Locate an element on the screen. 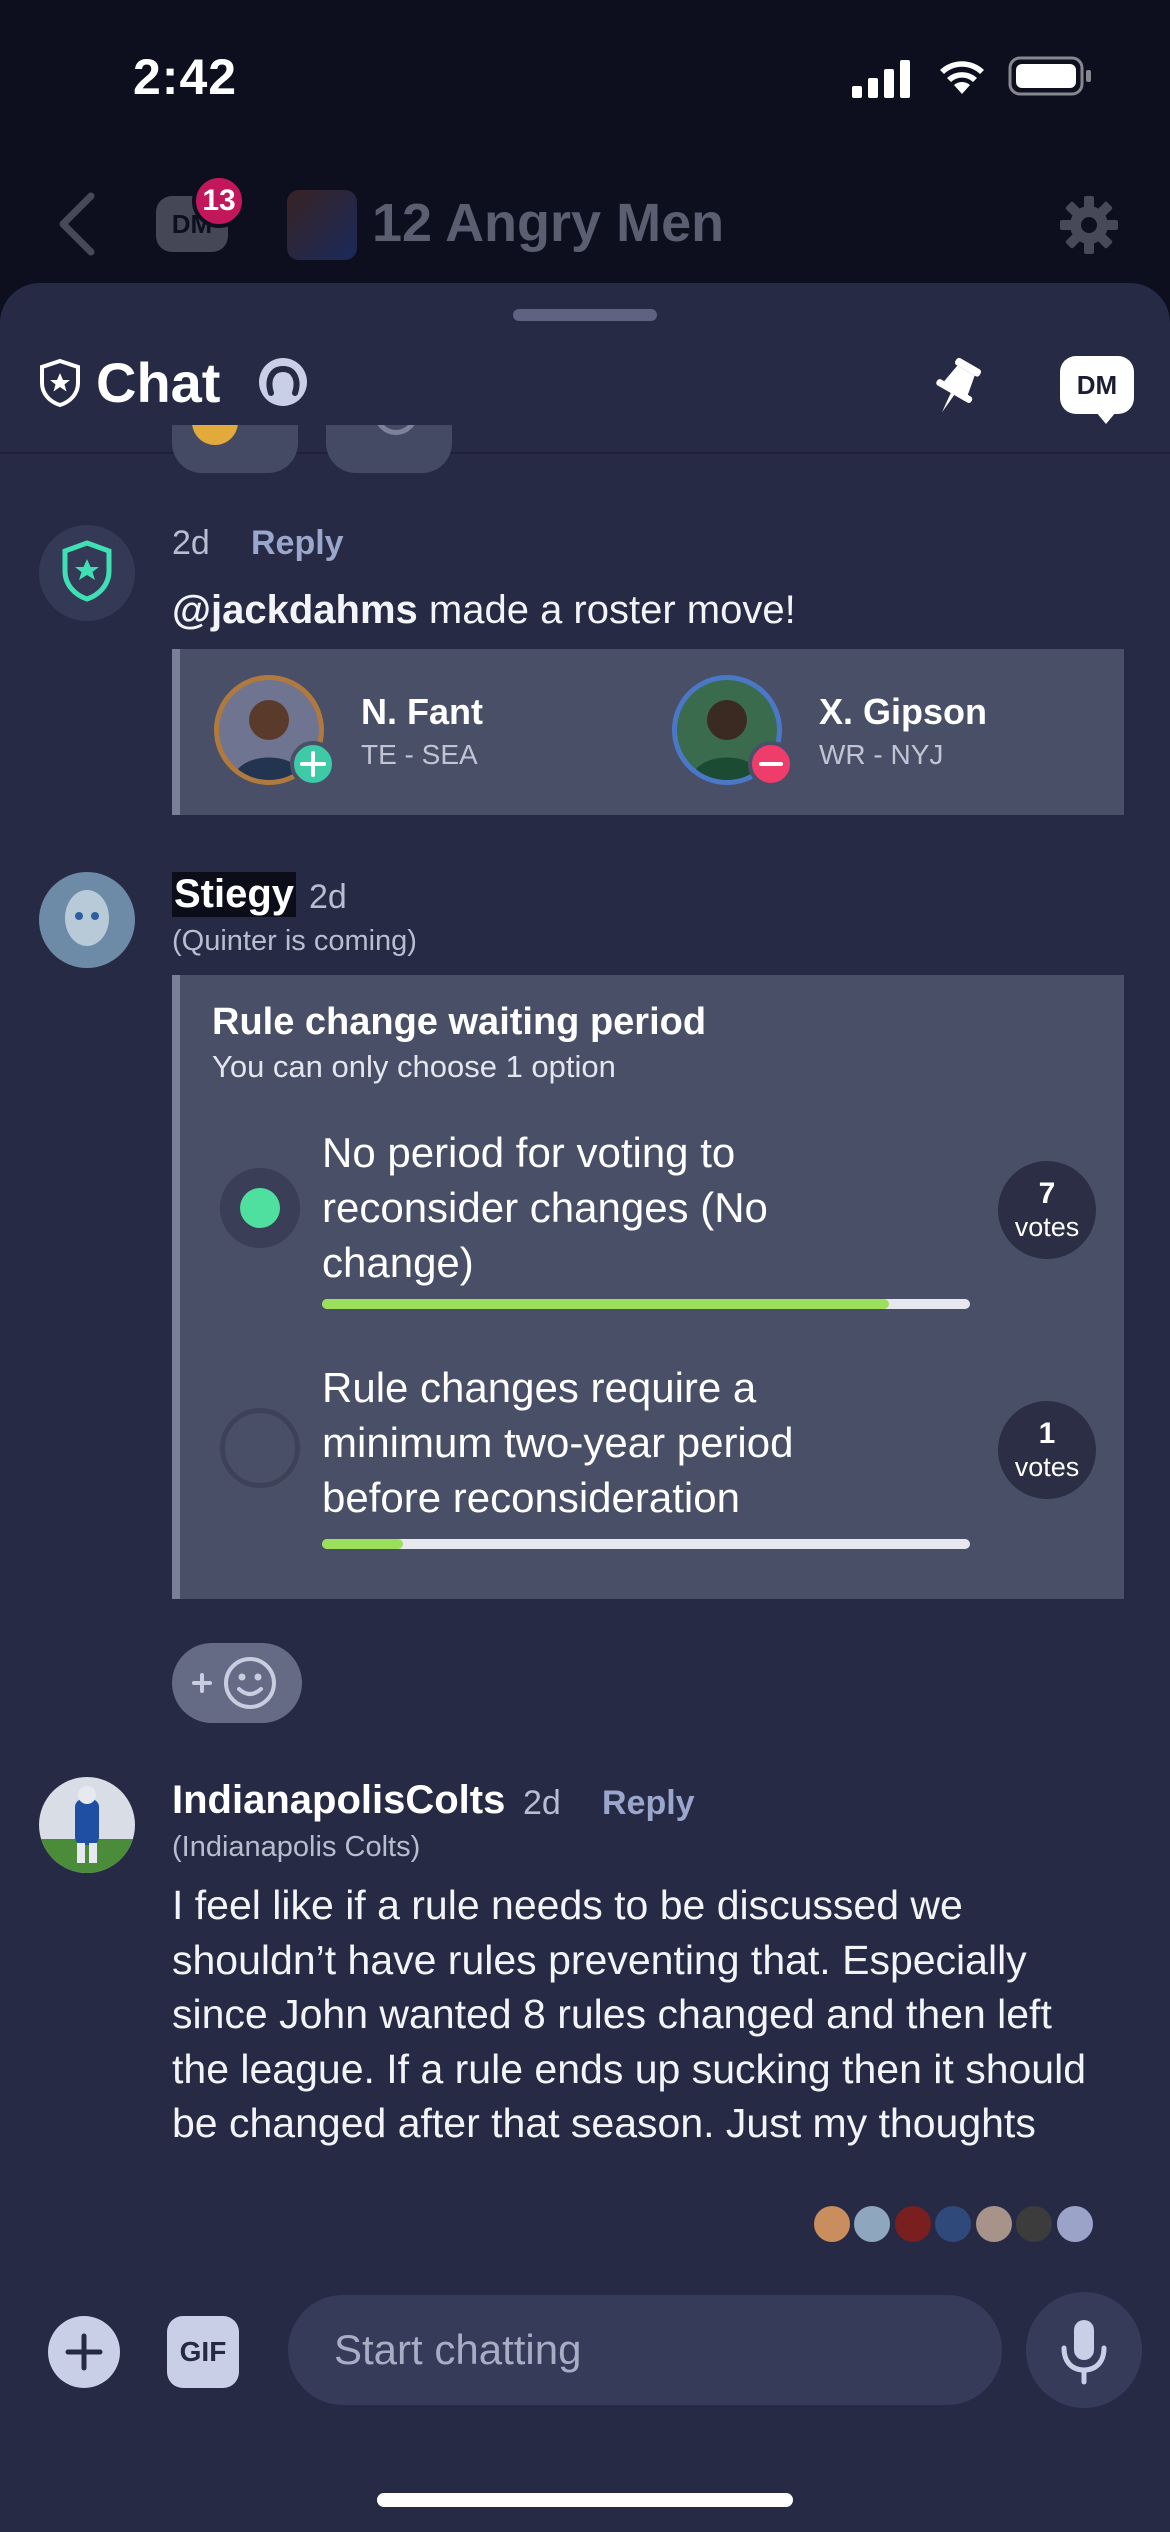  added-player-position: TE - SEA is located at coordinates (419, 754).